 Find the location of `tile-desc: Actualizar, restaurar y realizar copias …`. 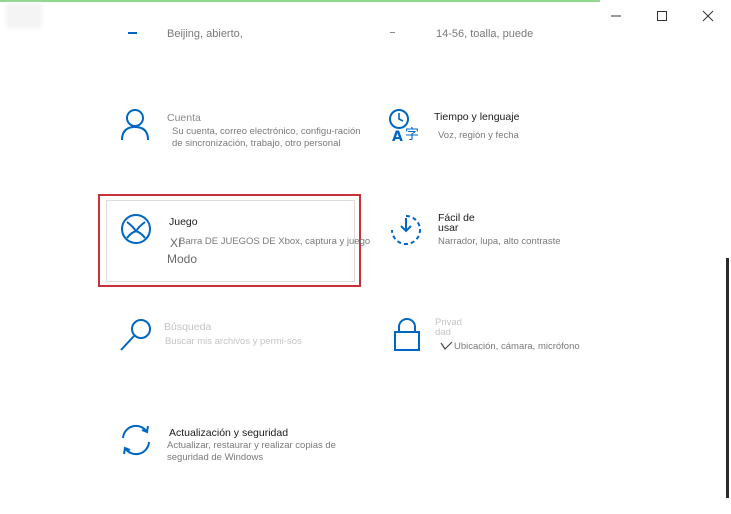

tile-desc: Actualizar, restaurar y realizar copias … is located at coordinates (251, 451).